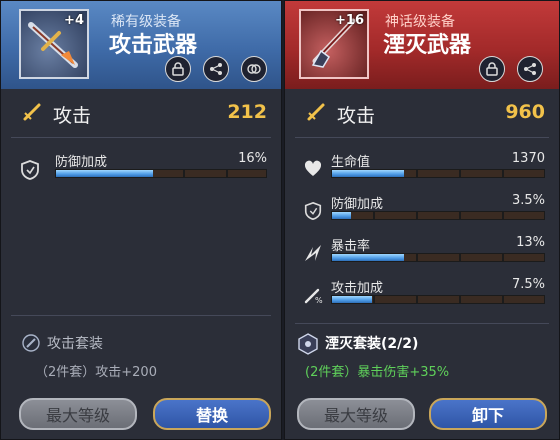 The width and height of the screenshot is (560, 440). Describe the element at coordinates (351, 246) in the screenshot. I see `stat-label: 暴击率` at that location.